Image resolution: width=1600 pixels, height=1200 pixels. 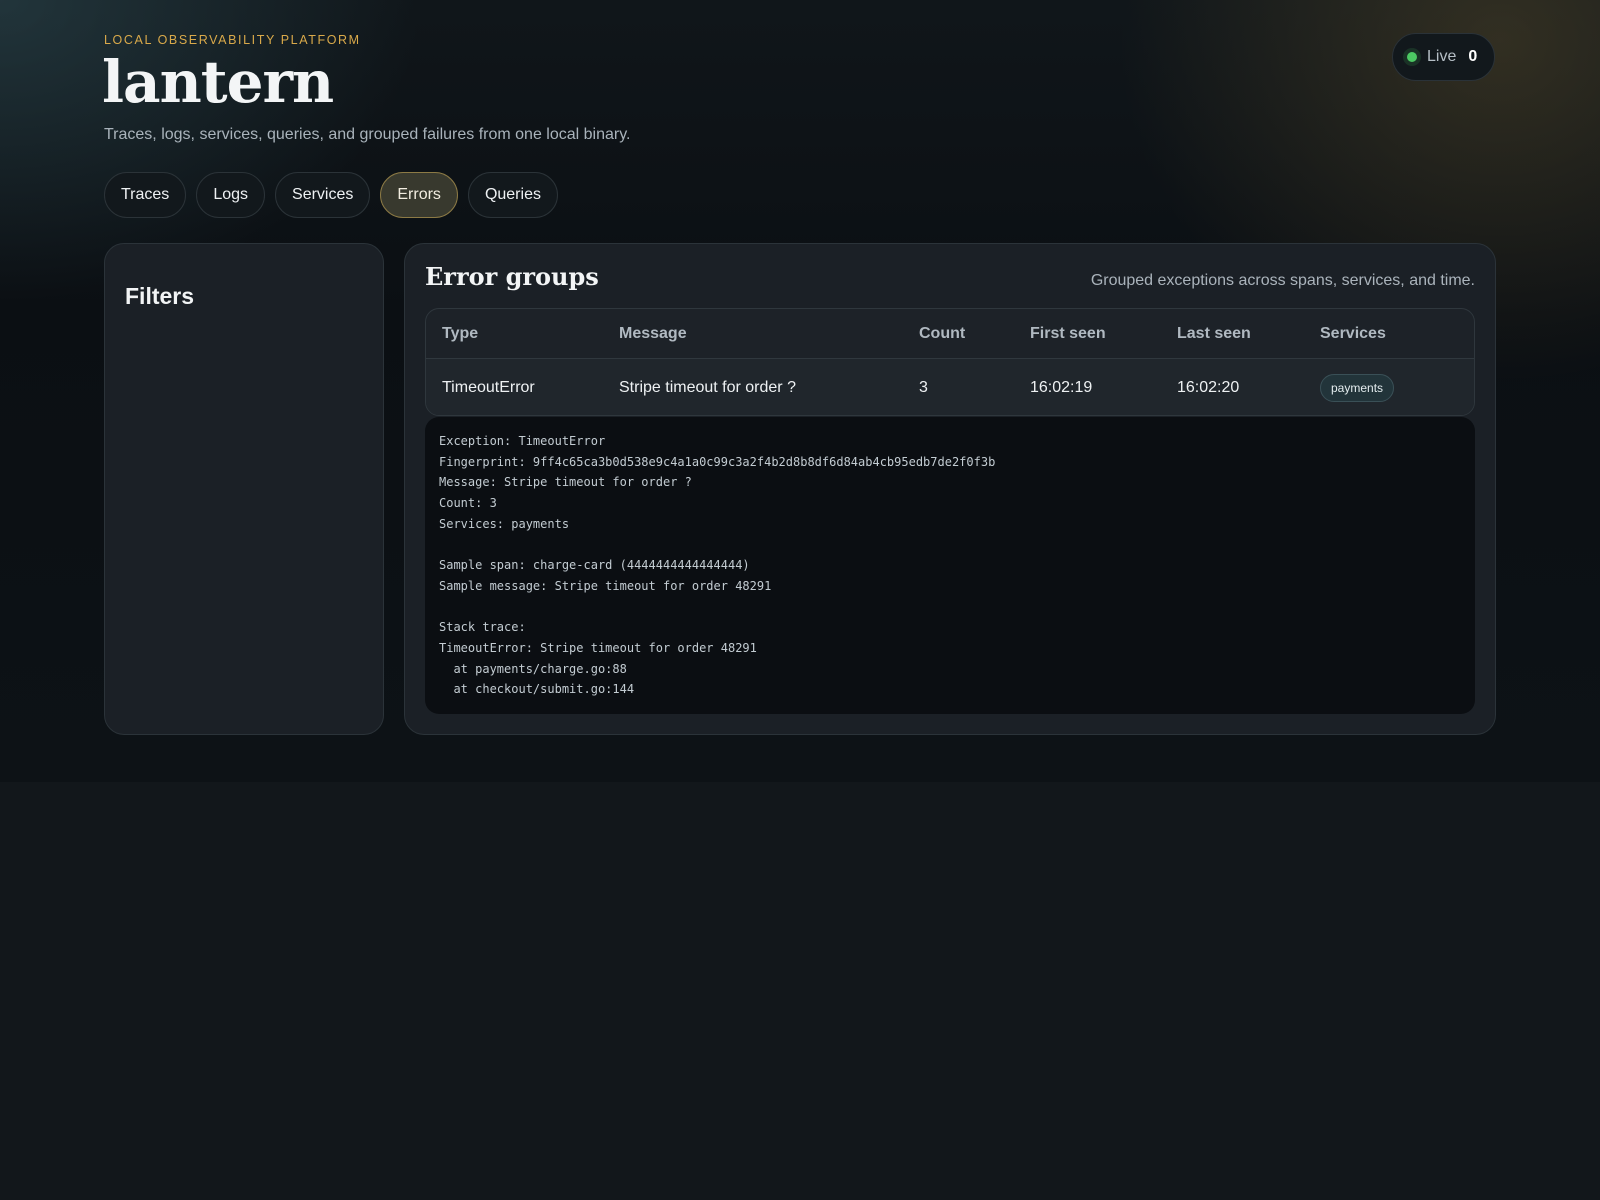 I want to click on filters-panel: Filters, so click(x=244, y=489).